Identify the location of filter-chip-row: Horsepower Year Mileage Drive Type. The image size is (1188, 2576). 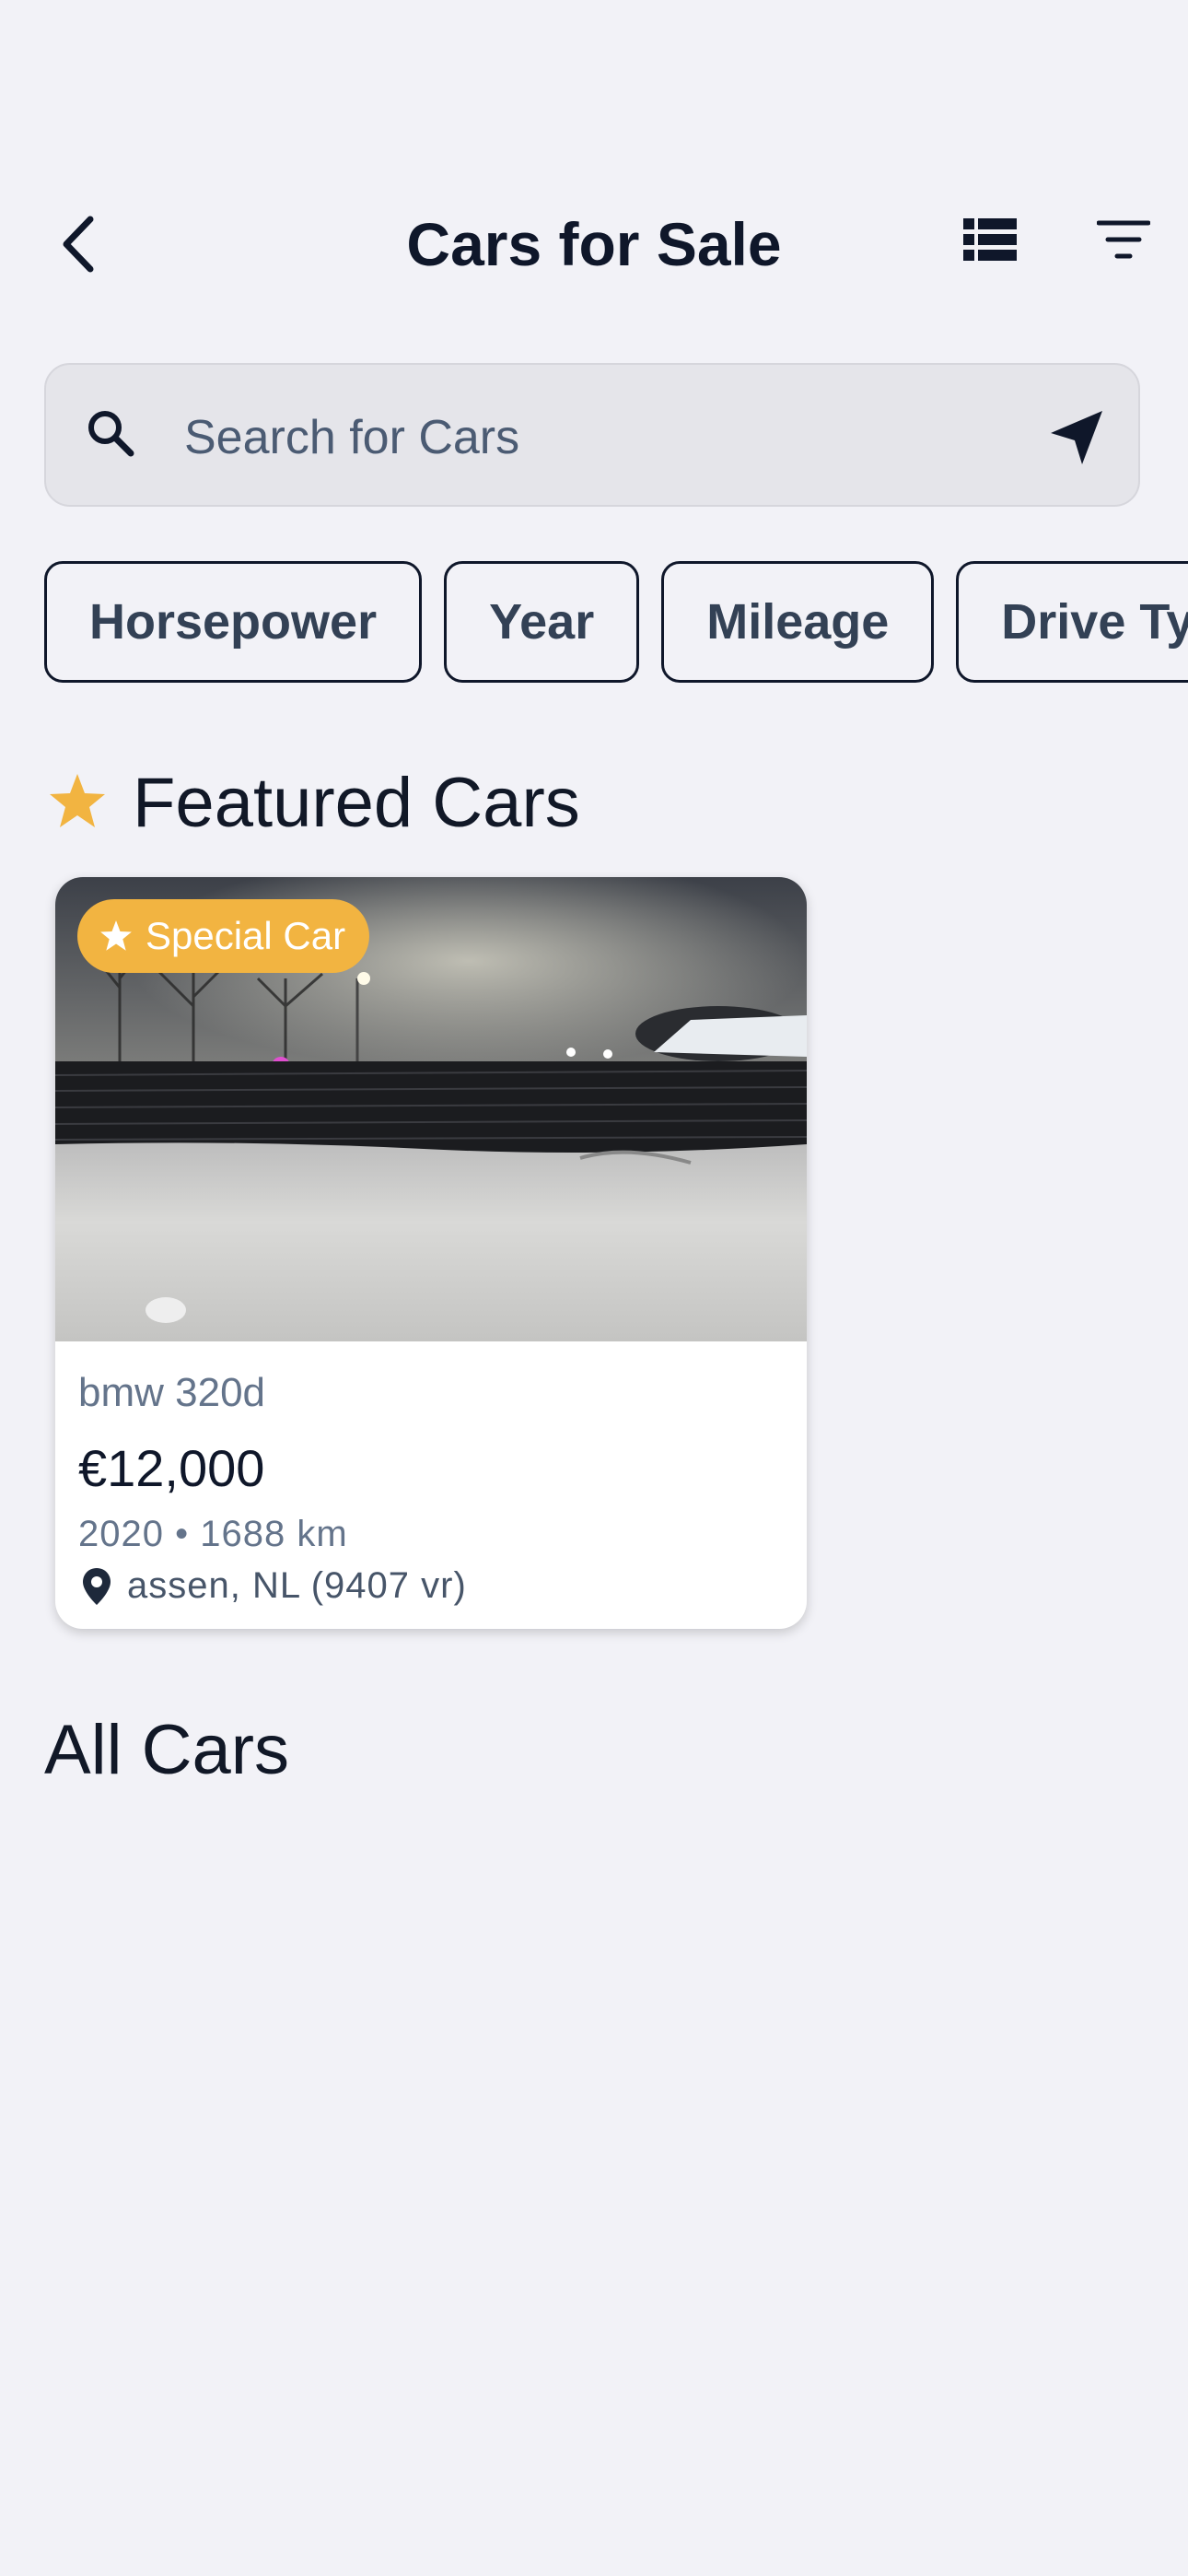
(594, 622).